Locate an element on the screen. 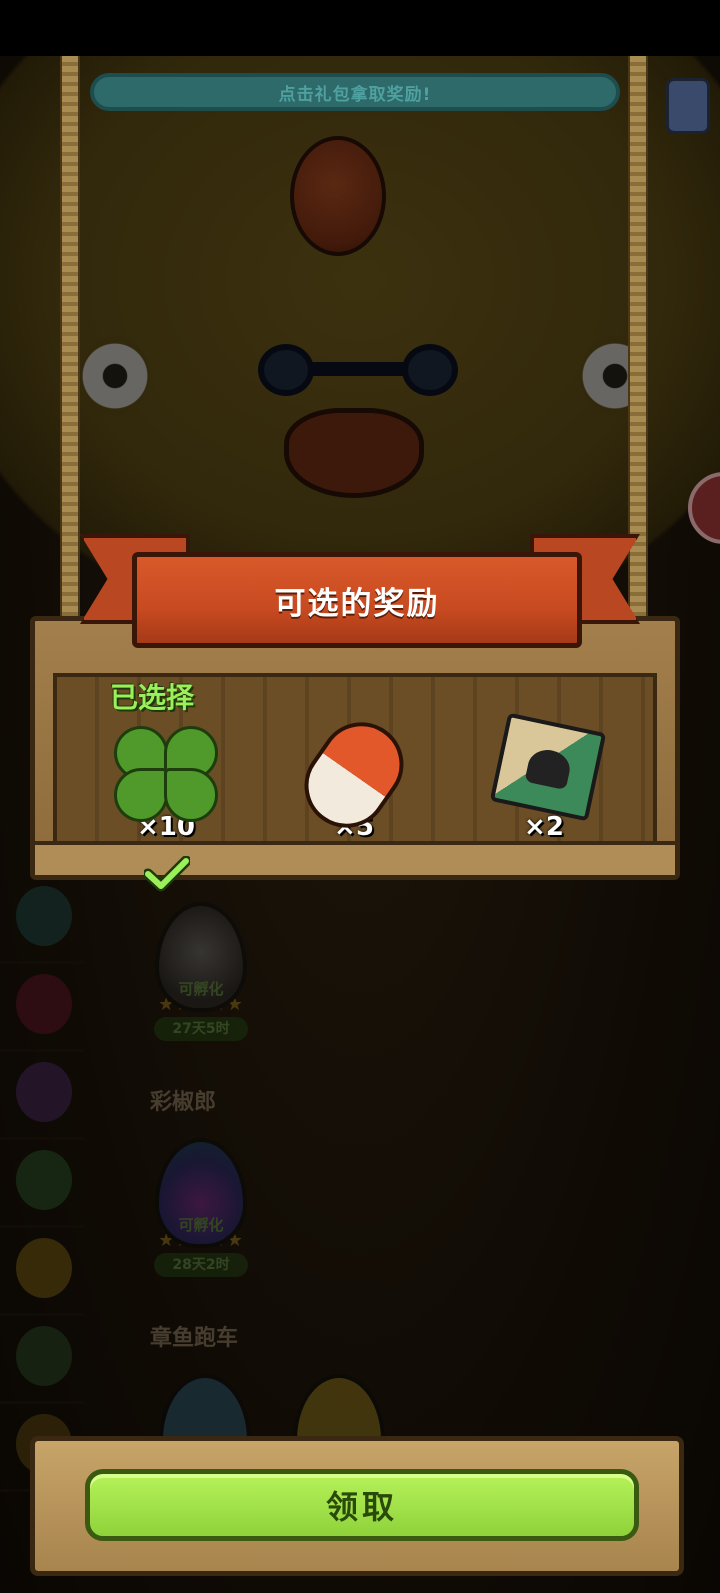 This screenshot has height=1593, width=720. capsule-icon is located at coordinates (354, 775).